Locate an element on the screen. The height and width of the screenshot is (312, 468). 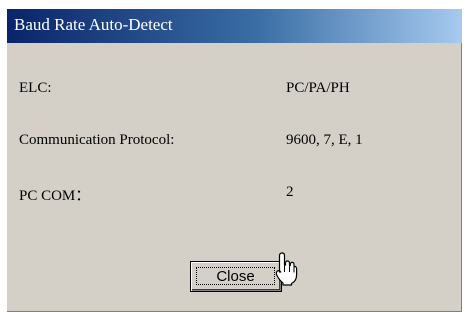
elc-row: ELC: PC/PA/PH is located at coordinates (234, 92).